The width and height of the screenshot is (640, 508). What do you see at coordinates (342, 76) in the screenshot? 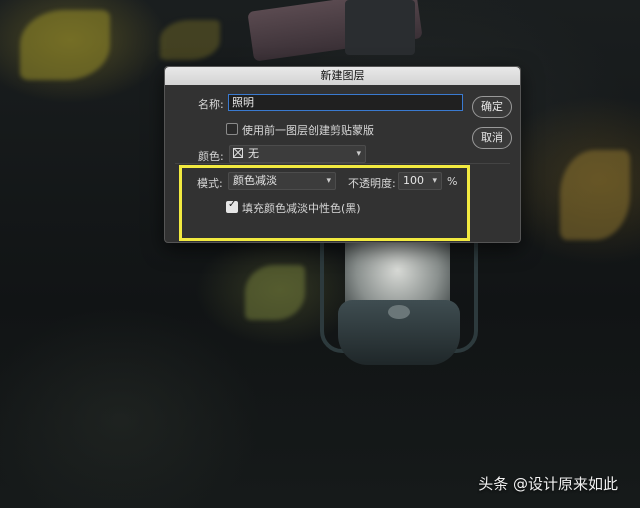
I see `dialog-title: 新建图层` at bounding box center [342, 76].